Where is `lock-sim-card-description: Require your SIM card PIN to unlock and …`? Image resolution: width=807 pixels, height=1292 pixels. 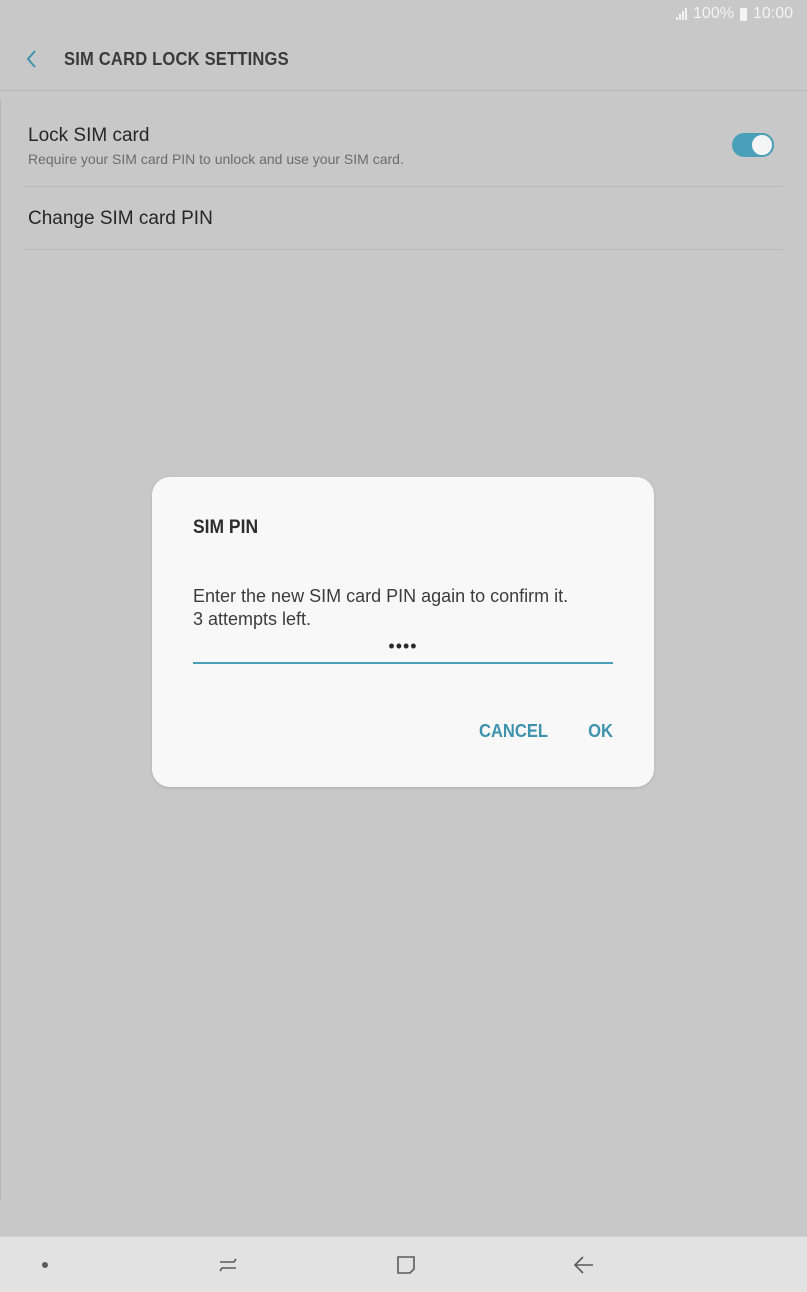
lock-sim-card-description: Require your SIM card PIN to unlock and … is located at coordinates (216, 159).